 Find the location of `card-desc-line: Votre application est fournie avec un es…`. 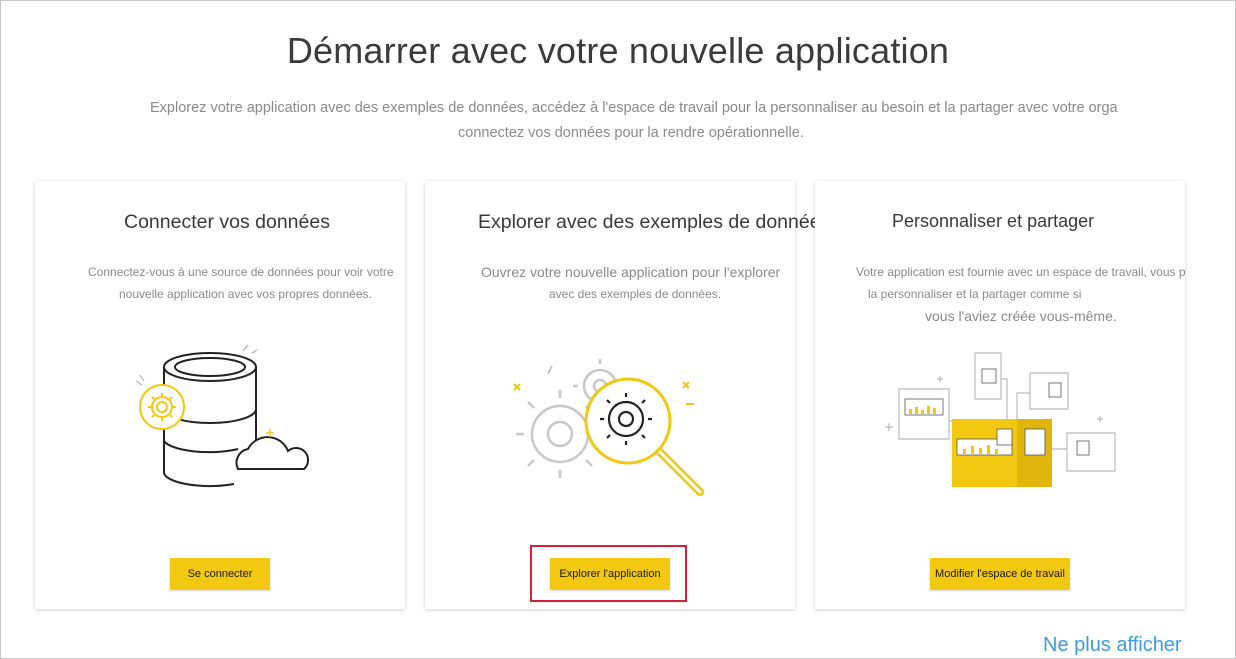

card-desc-line: Votre application est fournie avec un es… is located at coordinates (1020, 272).